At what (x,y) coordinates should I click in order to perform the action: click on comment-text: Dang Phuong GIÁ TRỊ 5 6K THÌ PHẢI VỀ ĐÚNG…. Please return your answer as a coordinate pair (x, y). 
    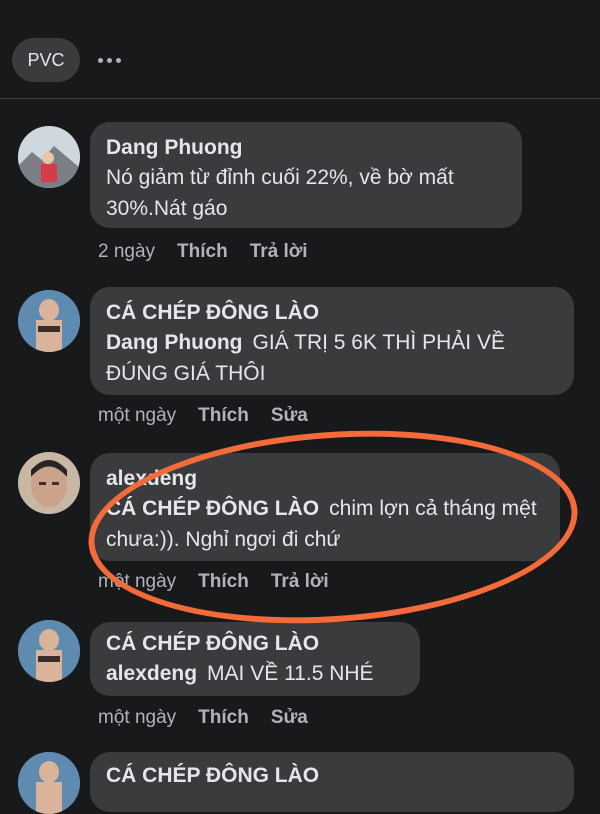
    Looking at the image, I should click on (332, 358).